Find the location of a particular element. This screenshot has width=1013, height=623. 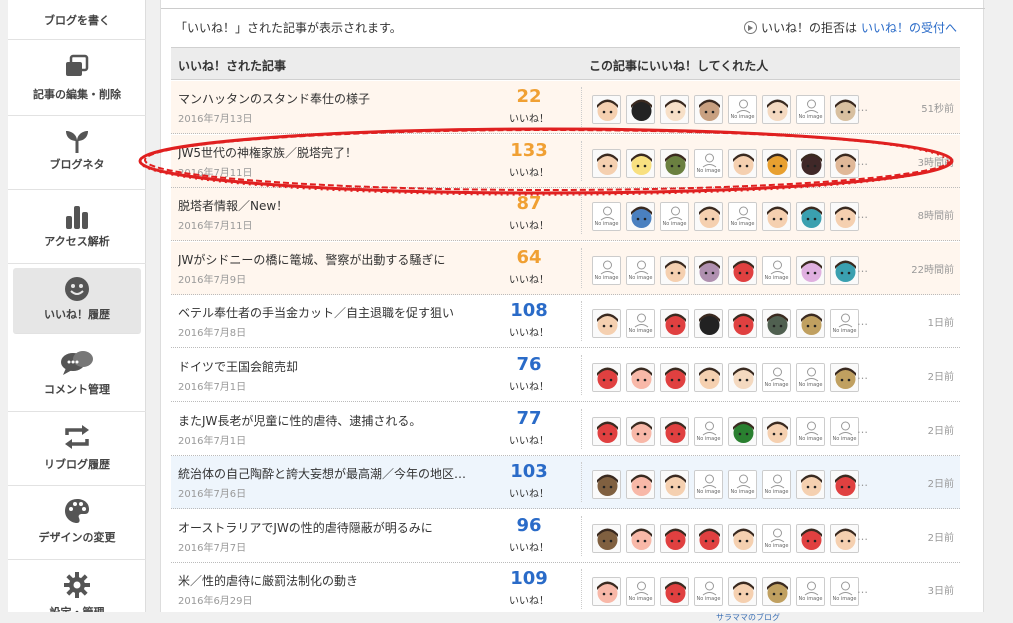

sidebar-item-comments: コメント管理 is located at coordinates (77, 375).